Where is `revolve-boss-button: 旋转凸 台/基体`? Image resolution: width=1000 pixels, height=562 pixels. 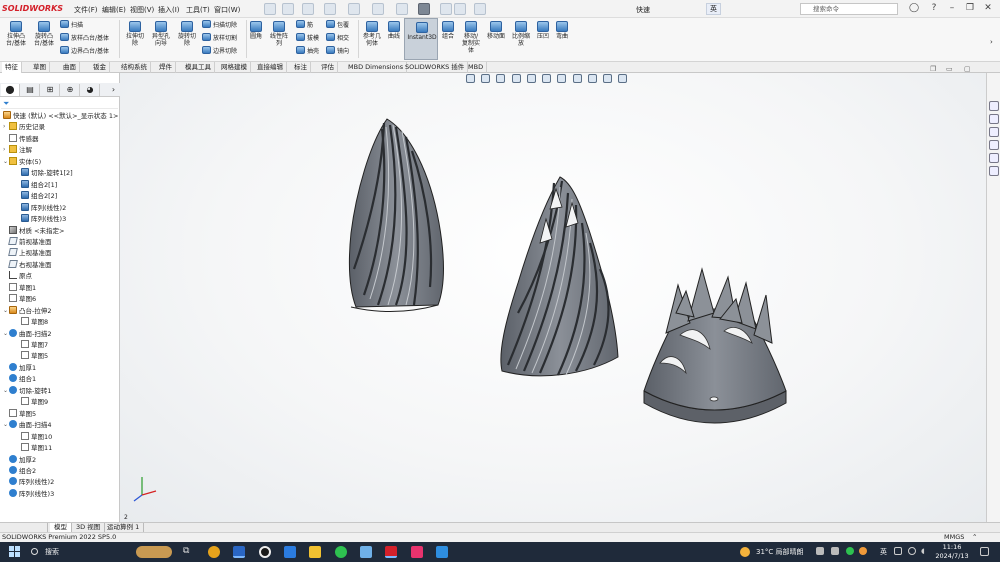 revolve-boss-button: 旋转凸 台/基体 is located at coordinates (44, 34).